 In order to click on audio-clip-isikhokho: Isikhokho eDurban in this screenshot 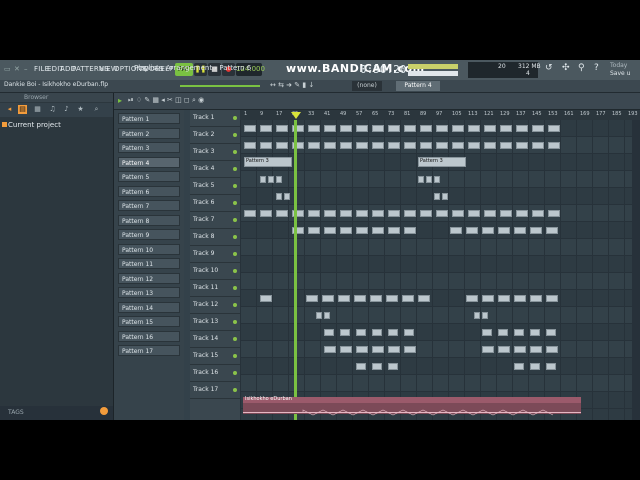, I will do `click(412, 406)`.